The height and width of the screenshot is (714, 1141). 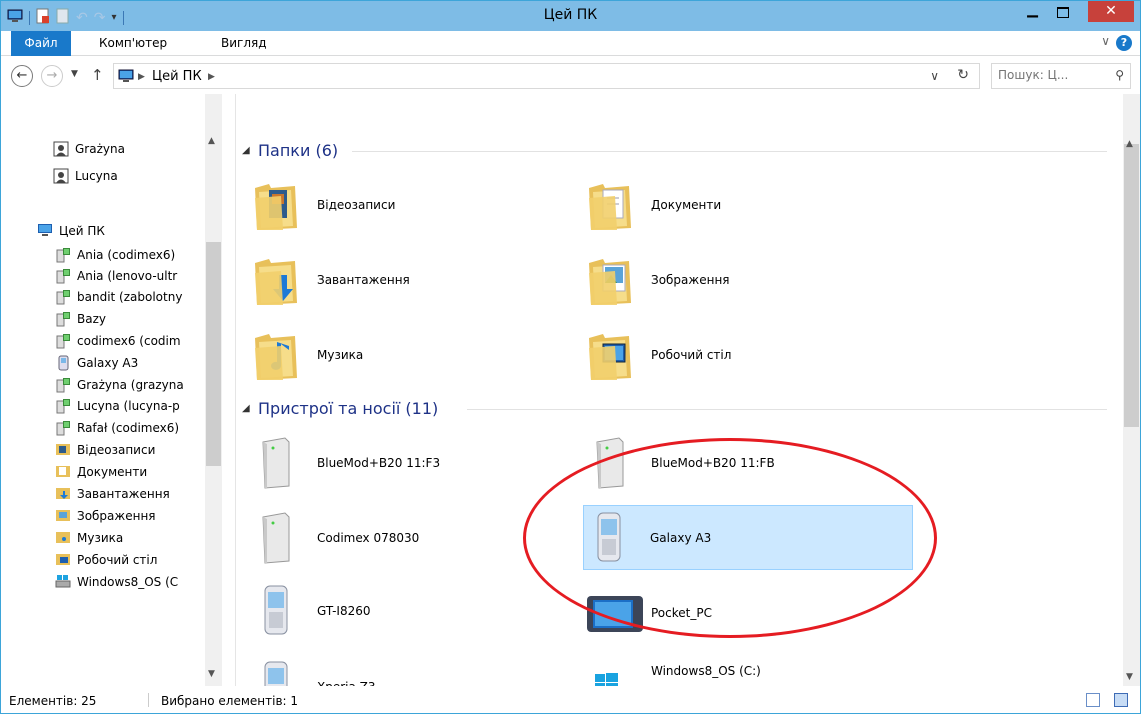 I want to click on device-tile: Codimex 078030, so click(x=401, y=538).